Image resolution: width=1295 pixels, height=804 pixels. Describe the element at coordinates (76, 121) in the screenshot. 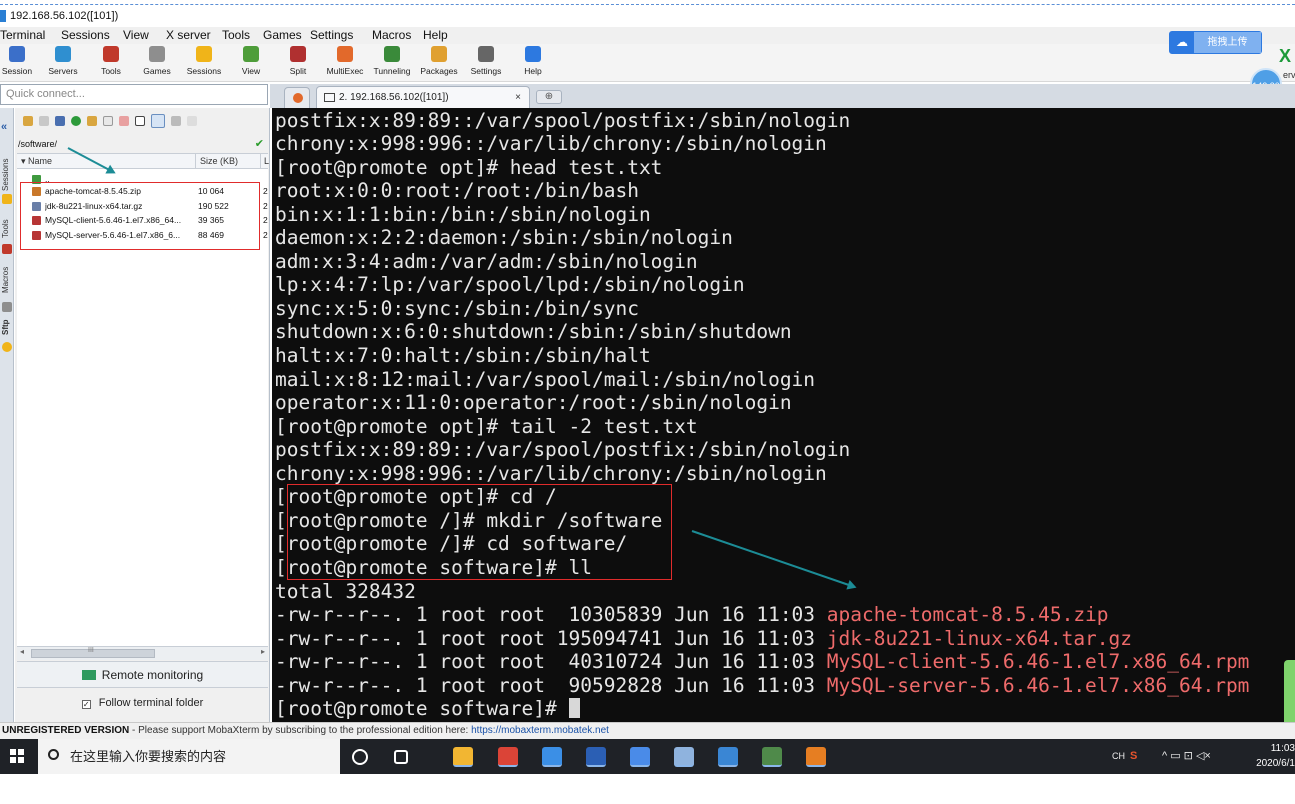

I see `refresh-icon` at that location.